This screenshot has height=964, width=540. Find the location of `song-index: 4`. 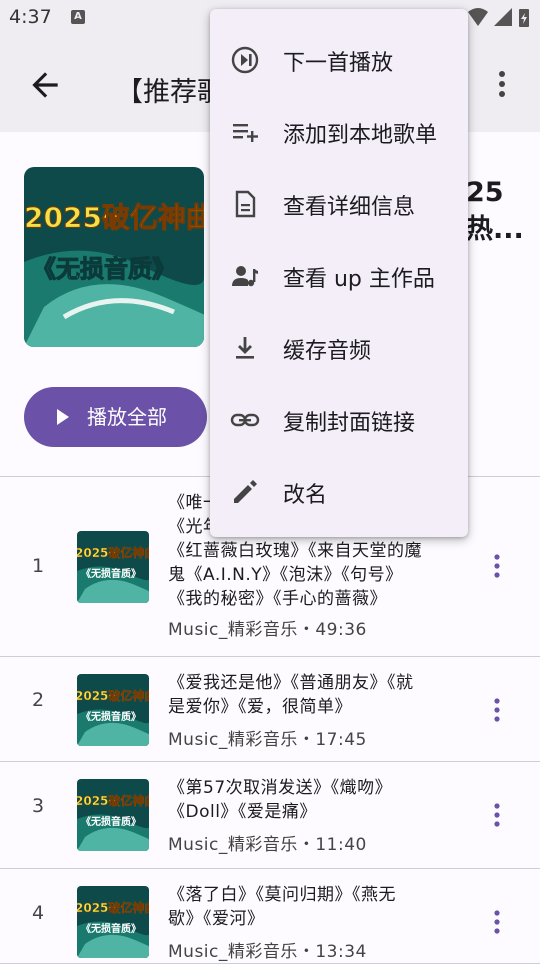

song-index: 4 is located at coordinates (38, 913).